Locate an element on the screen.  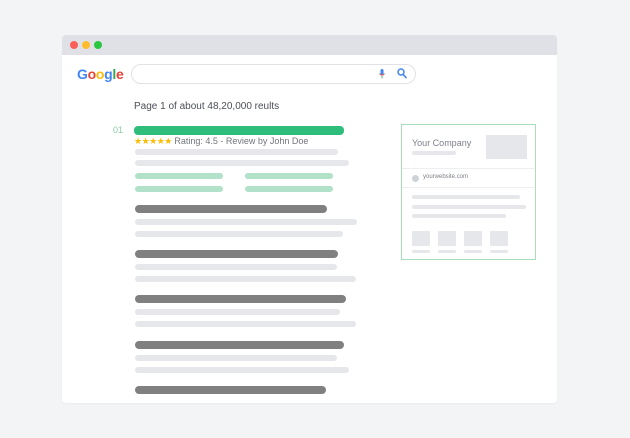
logo-letter: e is located at coordinates (119, 74).